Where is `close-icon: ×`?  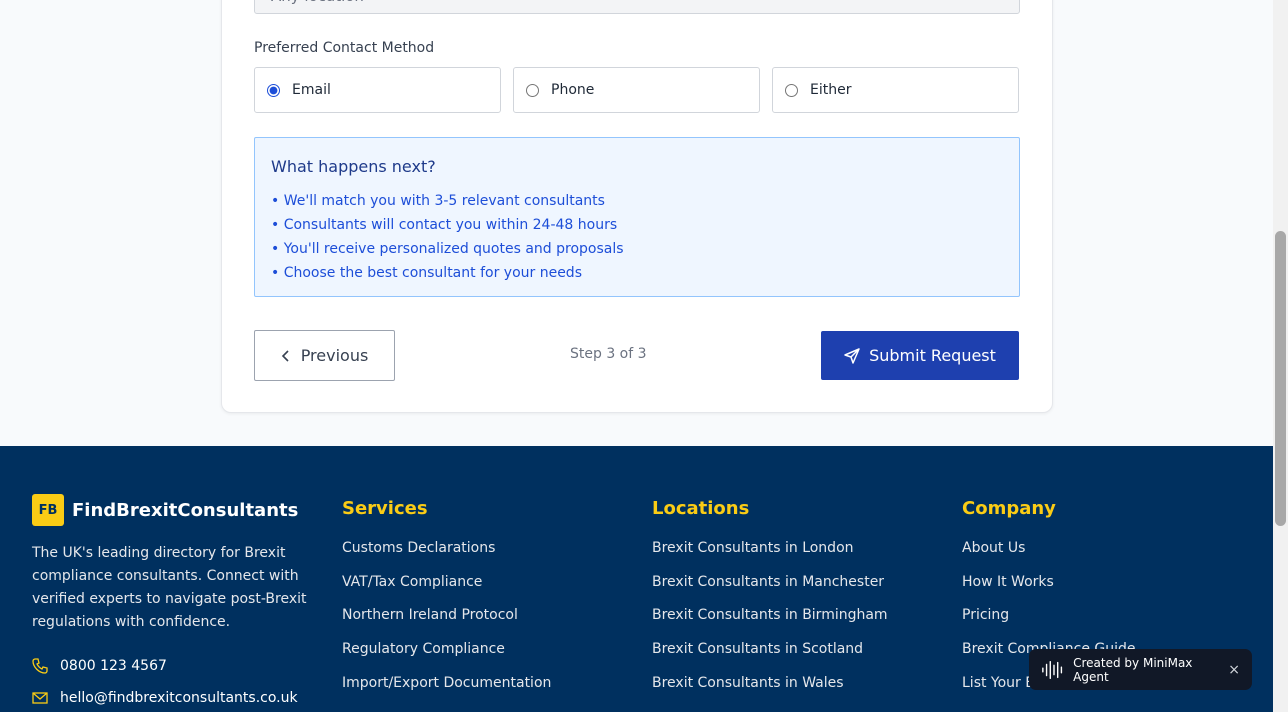 close-icon: × is located at coordinates (1234, 670).